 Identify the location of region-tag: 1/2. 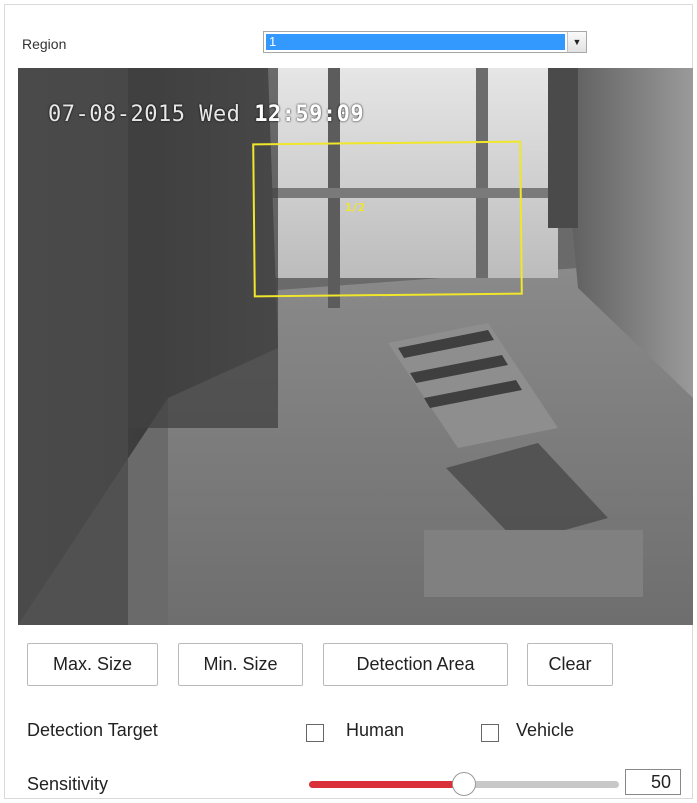
(355, 207).